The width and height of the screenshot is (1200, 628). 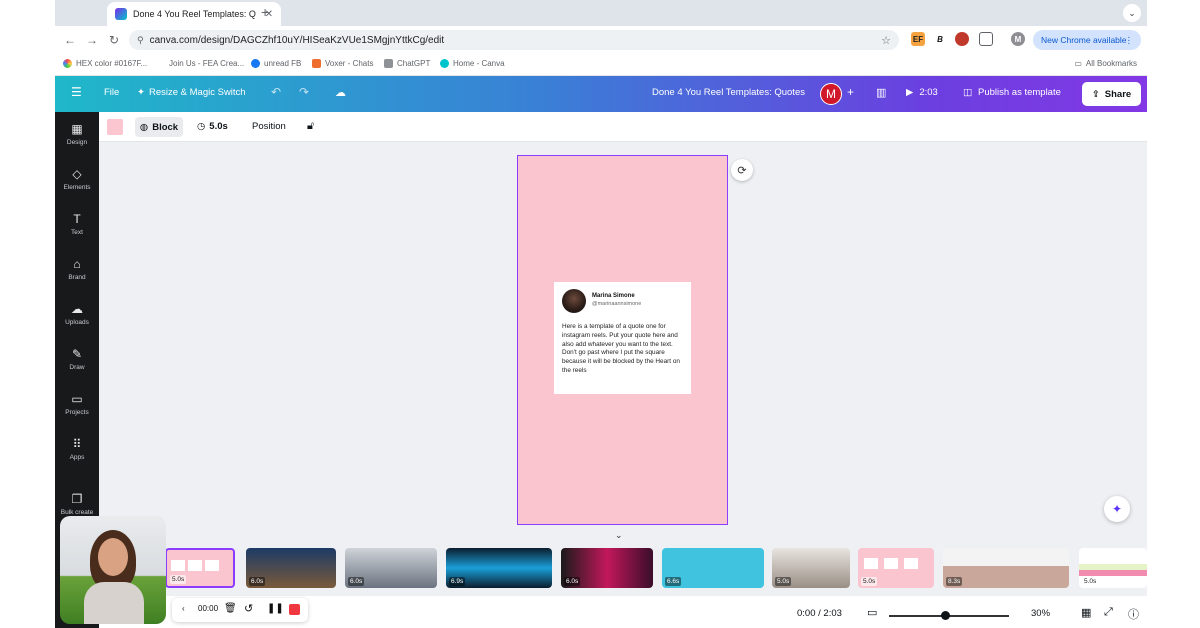 I want to click on clip-duration: 6.0s, so click(x=356, y=581).